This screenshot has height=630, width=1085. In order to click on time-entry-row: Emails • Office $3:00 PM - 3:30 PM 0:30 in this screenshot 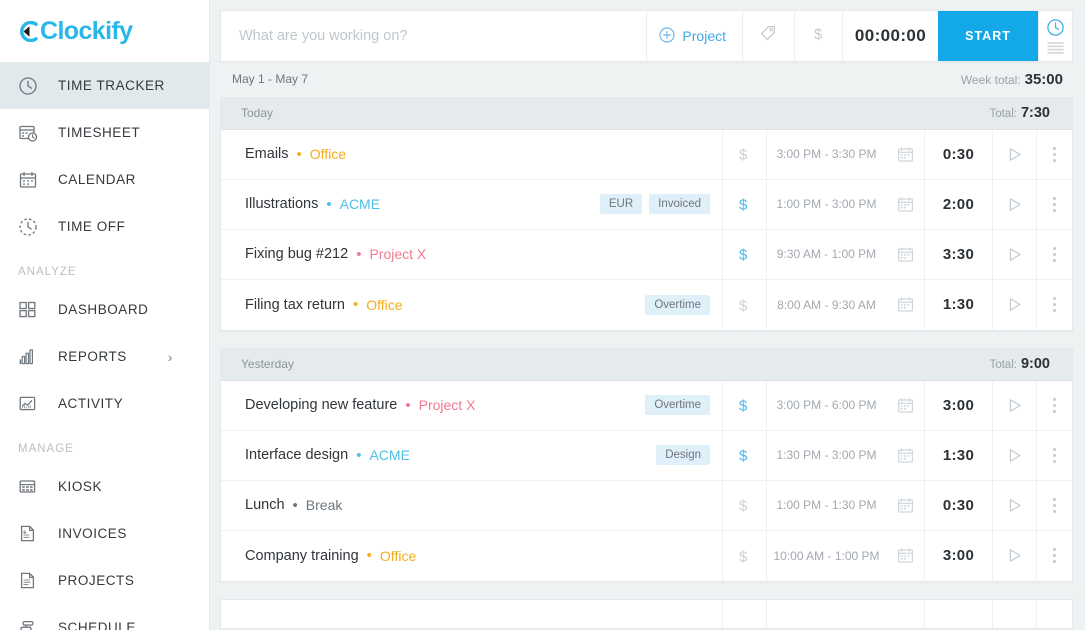, I will do `click(646, 154)`.